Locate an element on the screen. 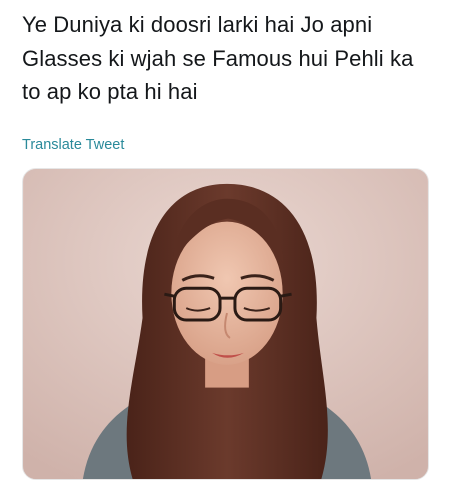 This screenshot has height=490, width=450. tweet-text-line-3: to ap ko pta hi hai is located at coordinates (110, 91).